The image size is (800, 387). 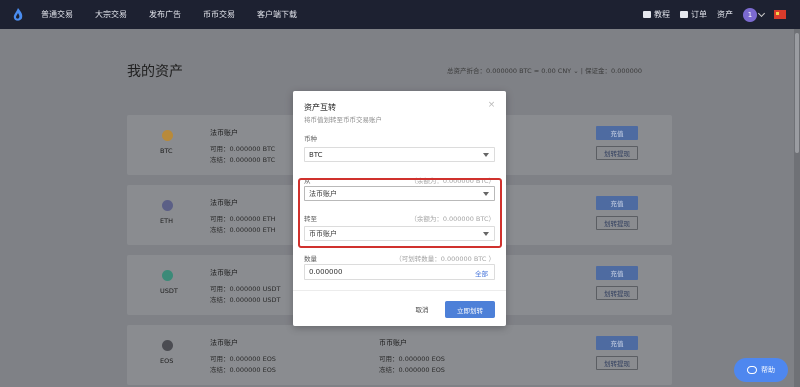 I want to click on list-icon, so click(x=684, y=14).